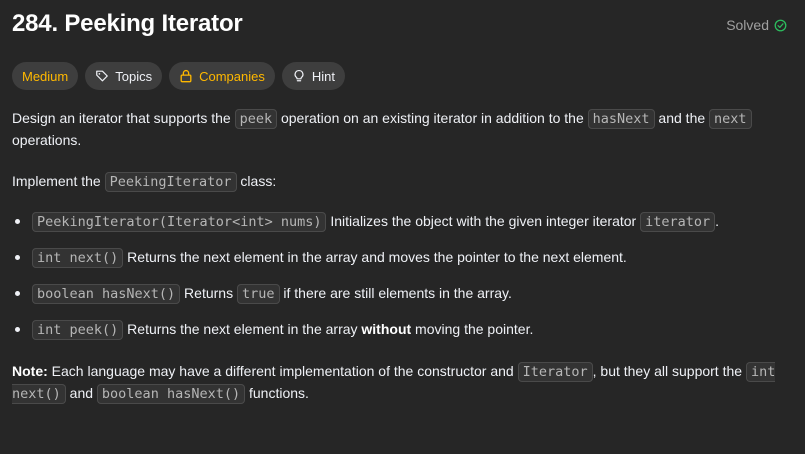  I want to click on difficulty-badge: Medium, so click(45, 76).